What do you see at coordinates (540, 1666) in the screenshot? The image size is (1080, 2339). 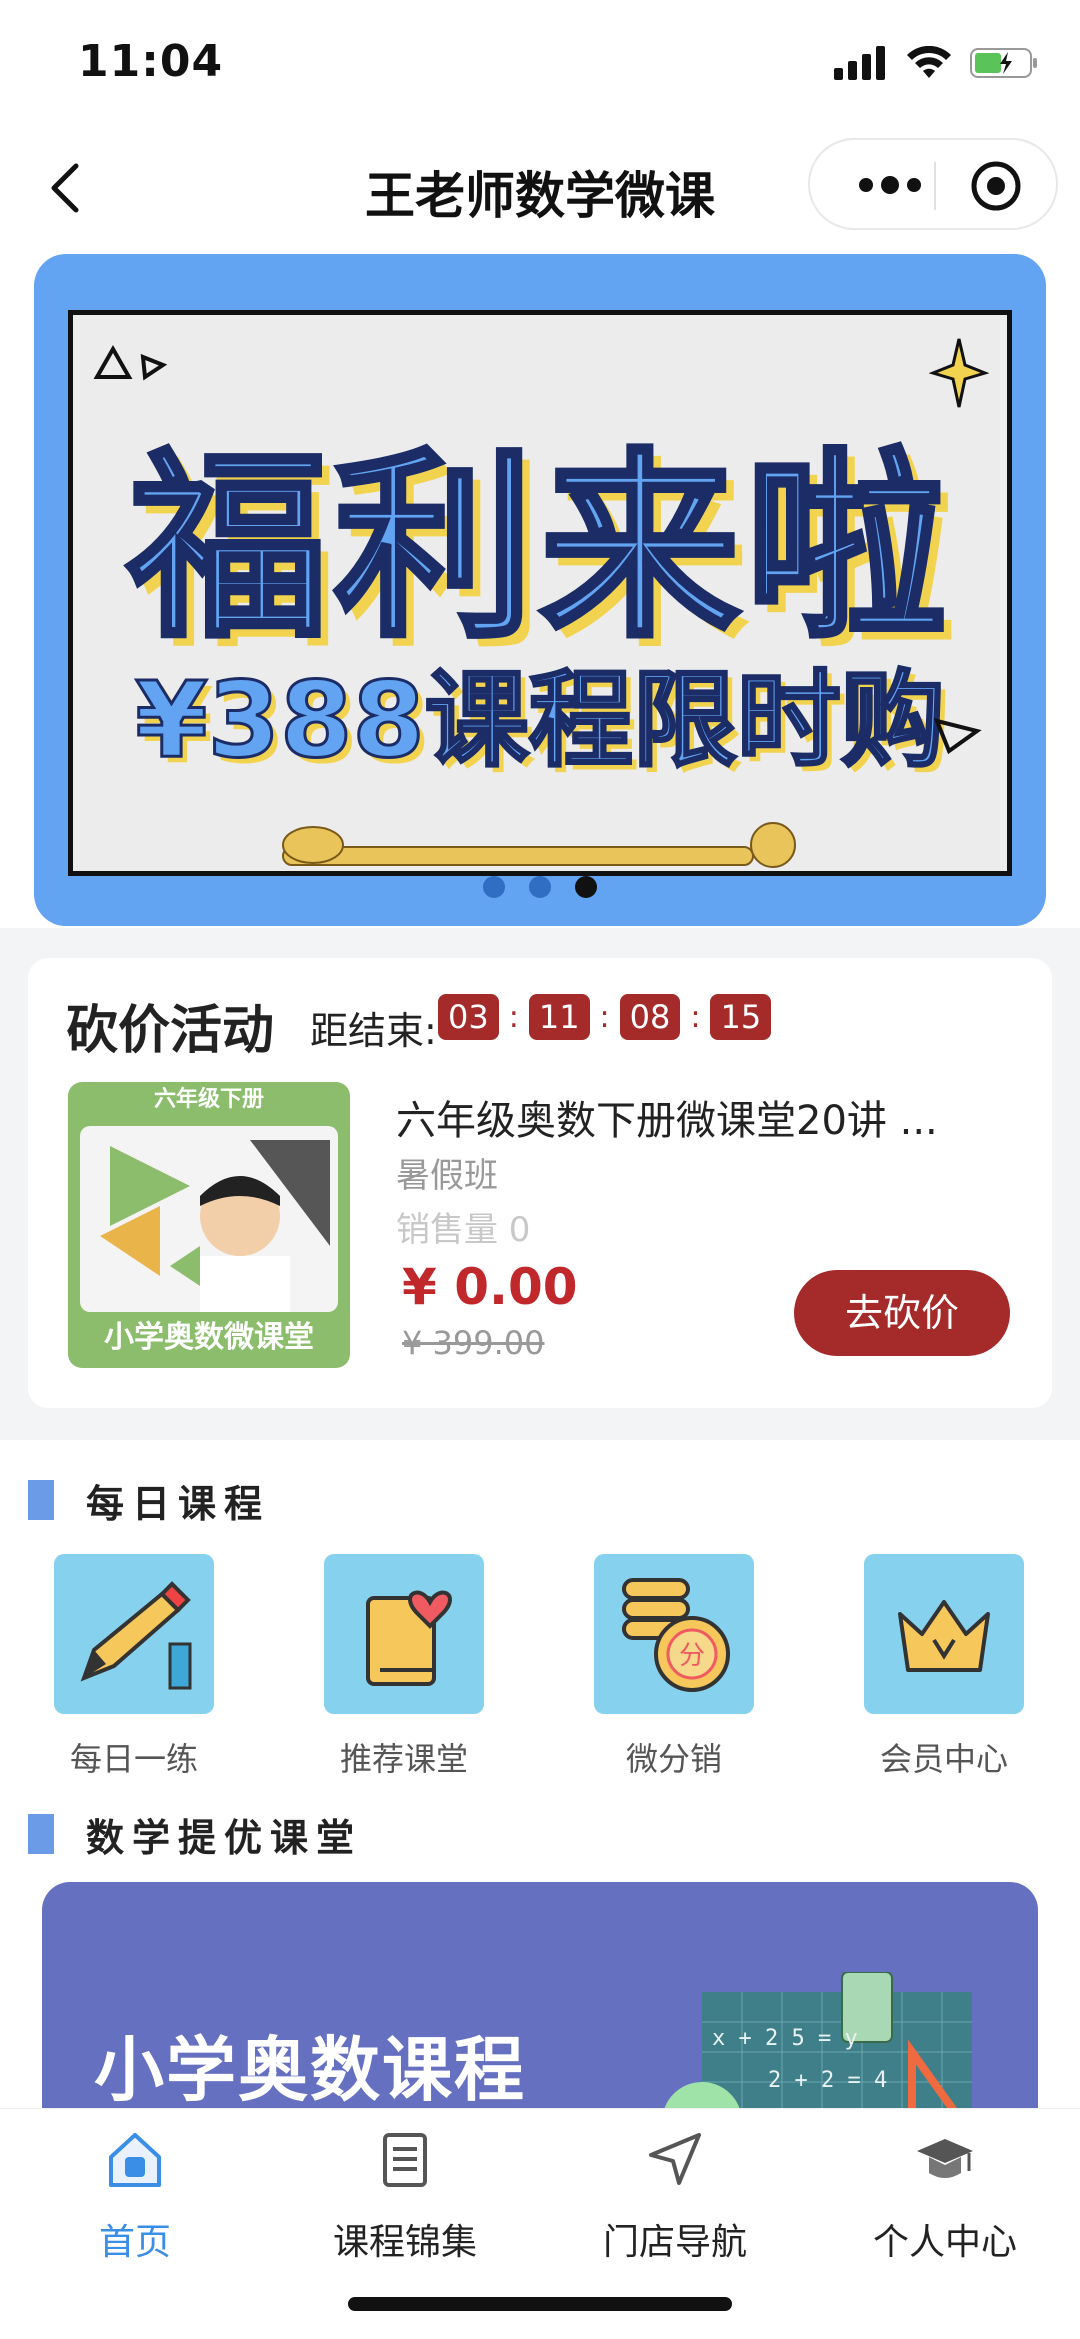 I see `daily-course-grid: 每日一练 推荐课堂 分 微分销 会员中心` at bounding box center [540, 1666].